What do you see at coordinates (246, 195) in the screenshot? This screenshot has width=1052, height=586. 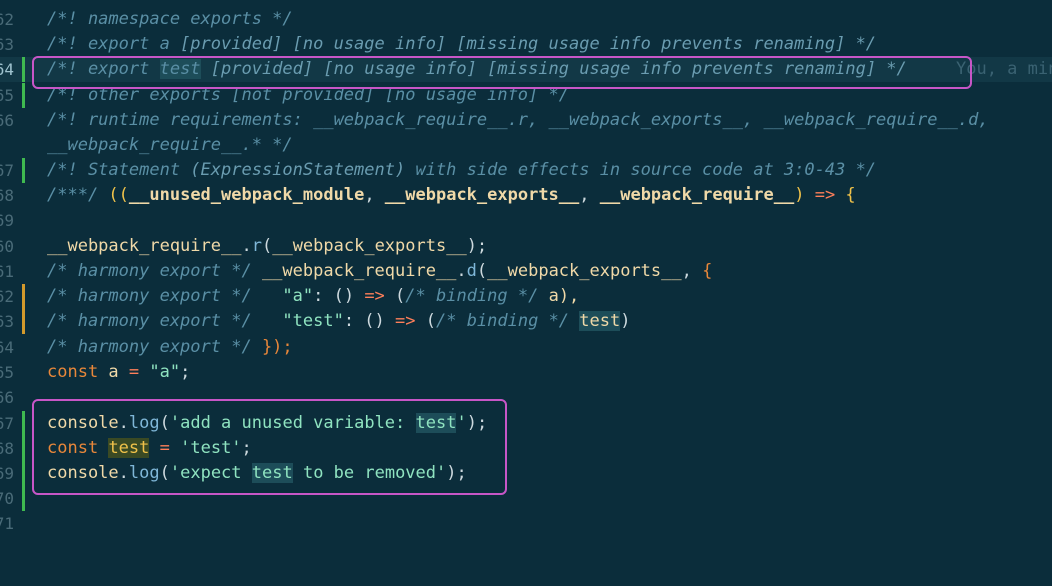 I see `identifier: __unused_webpack_module` at bounding box center [246, 195].